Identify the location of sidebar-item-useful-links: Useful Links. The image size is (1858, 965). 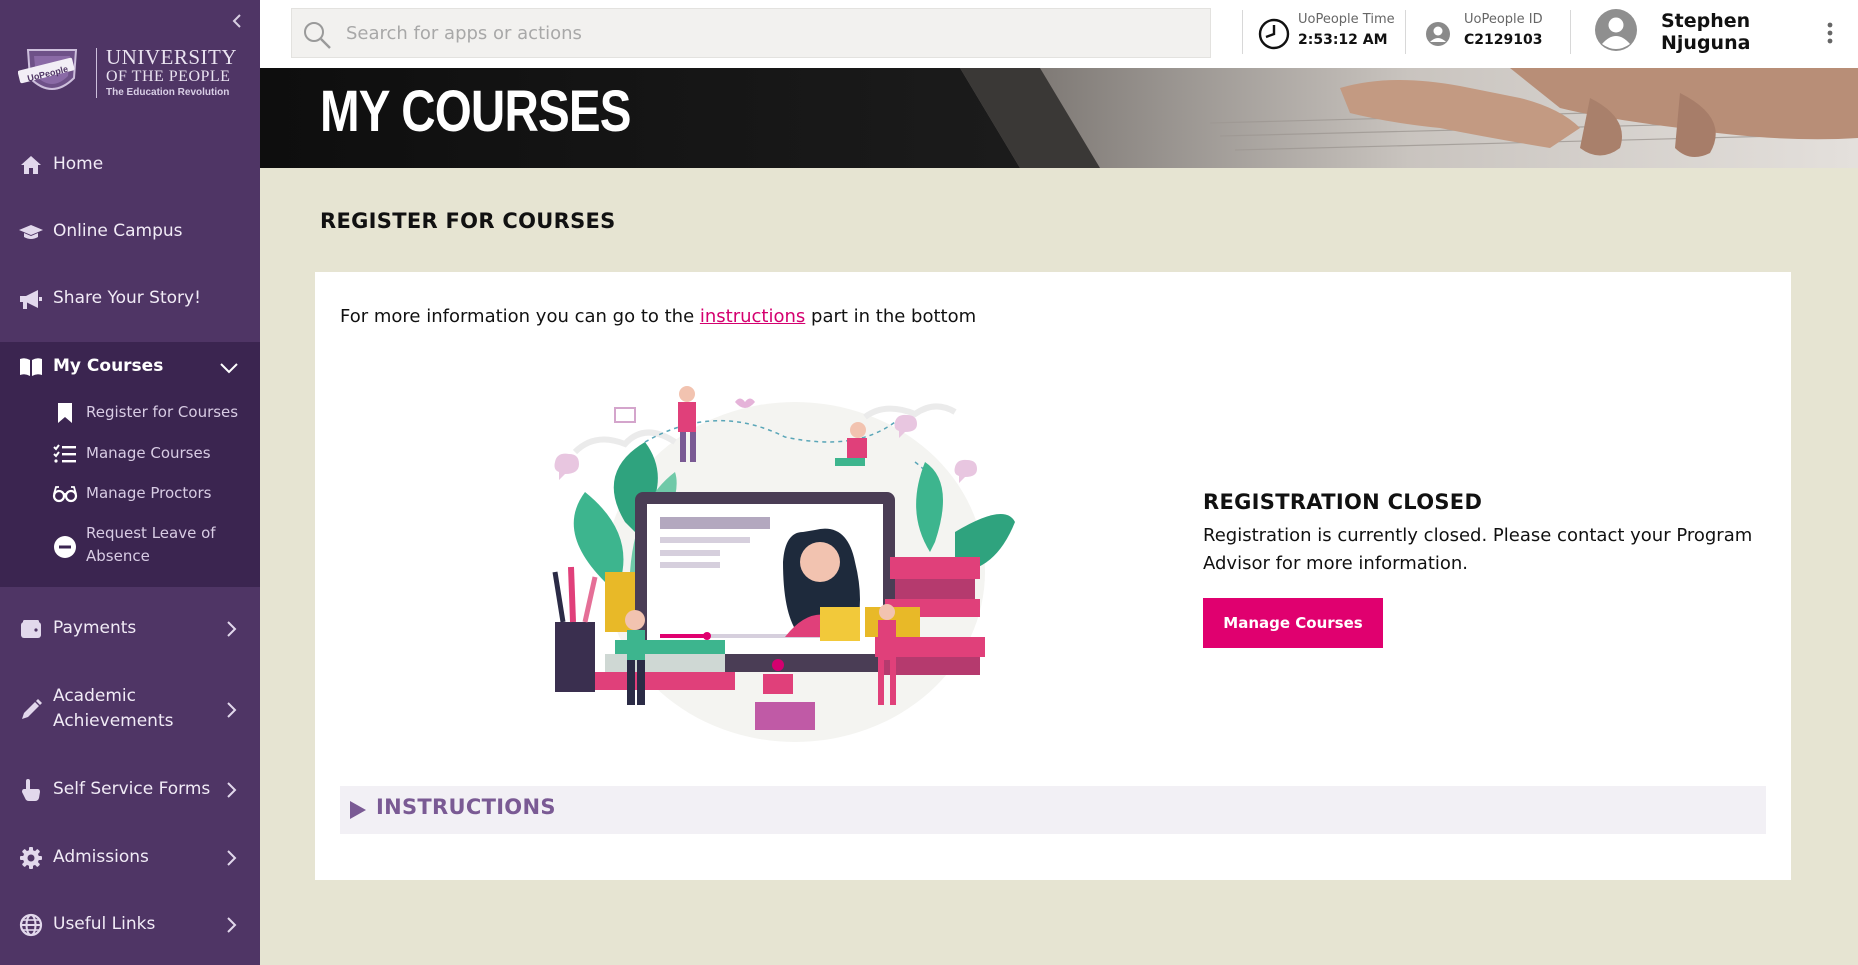
(130, 925).